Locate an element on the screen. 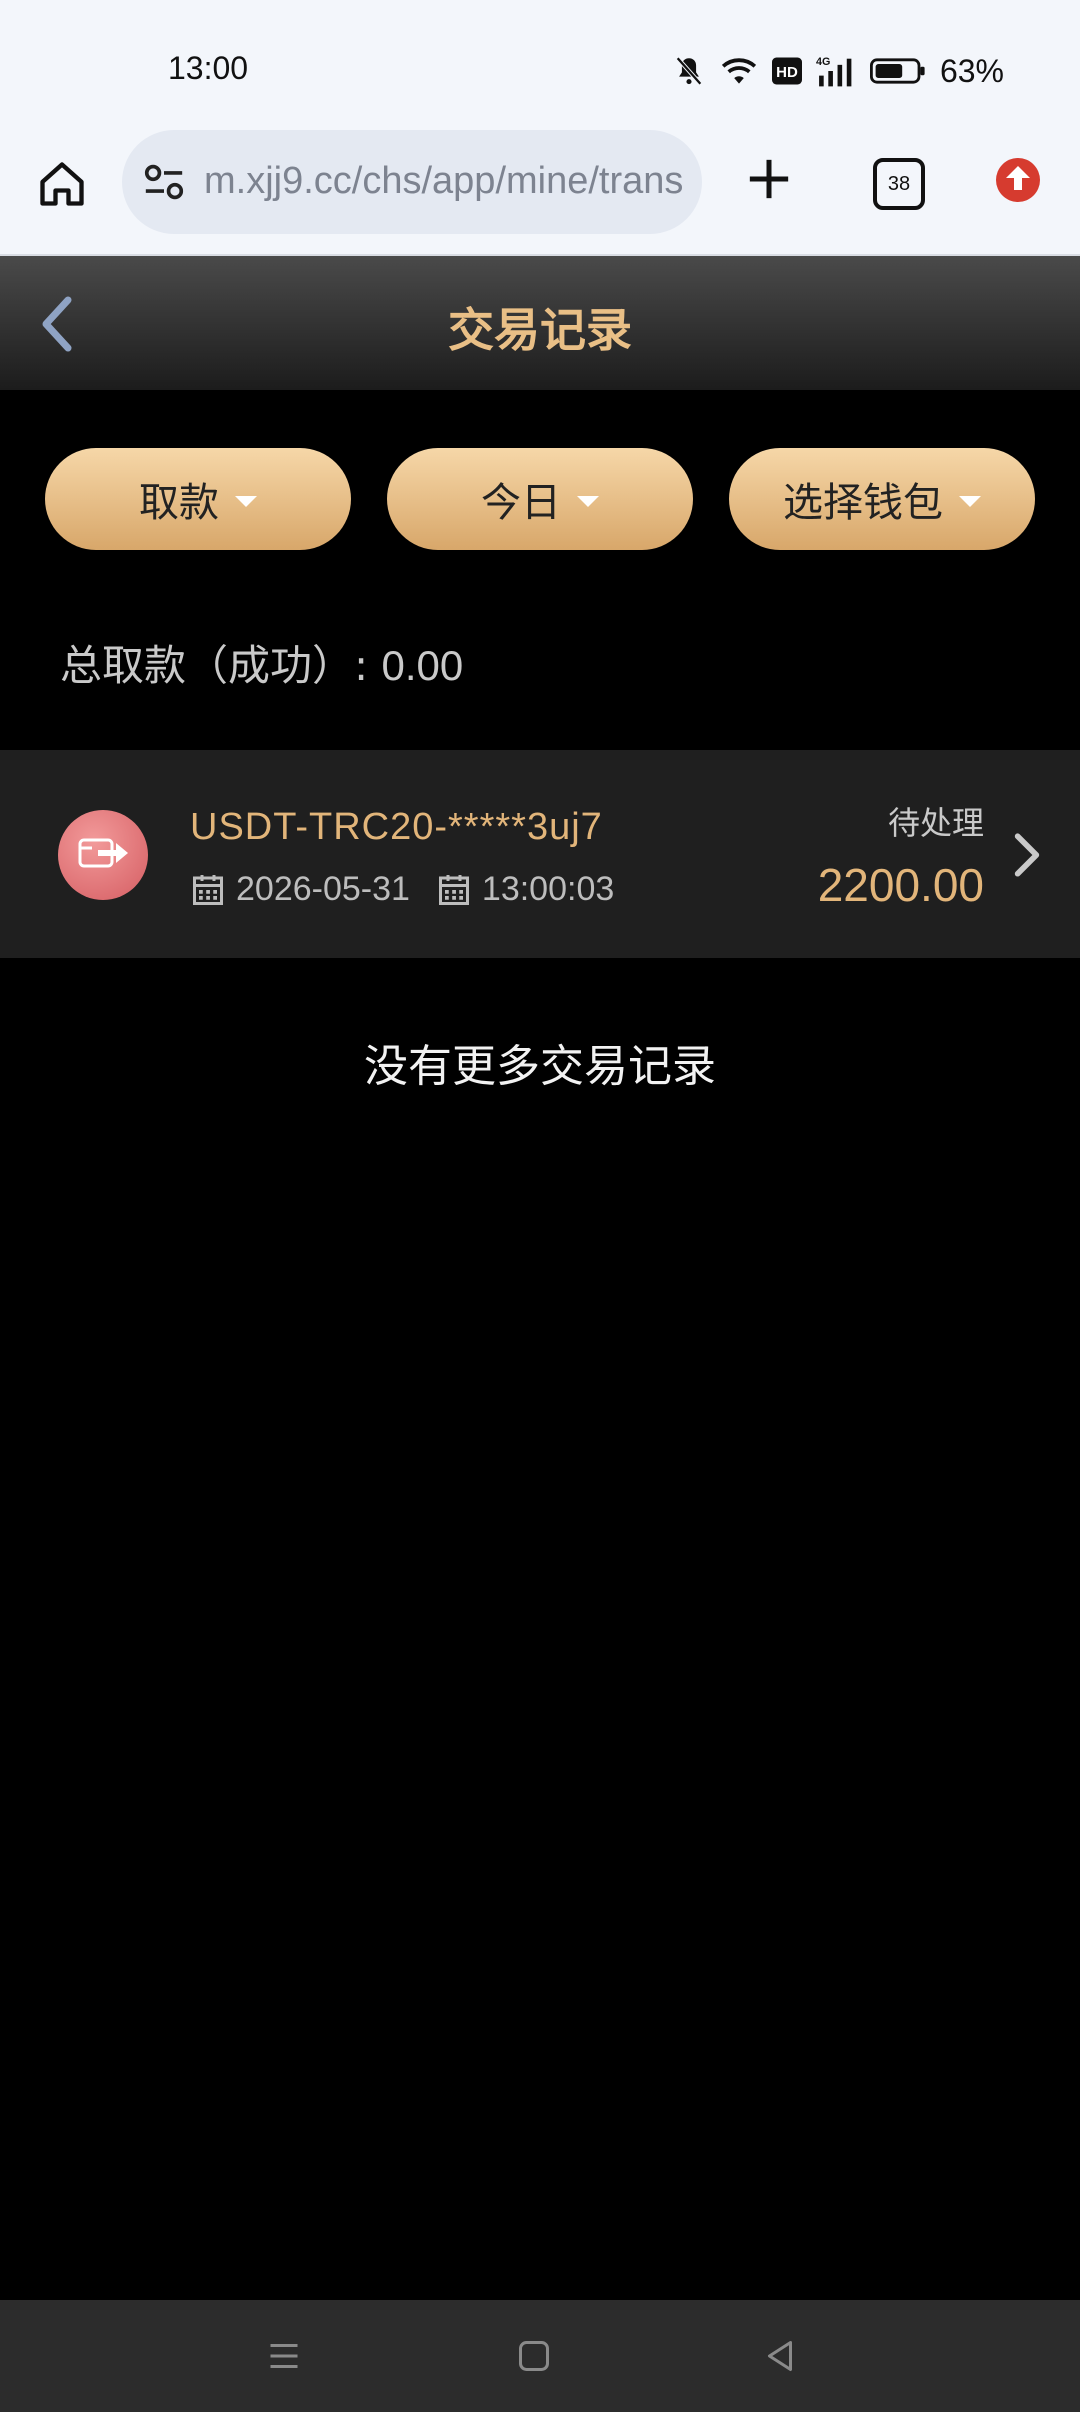 Image resolution: width=1080 pixels, height=2412 pixels. site-settings-icon is located at coordinates (164, 182).